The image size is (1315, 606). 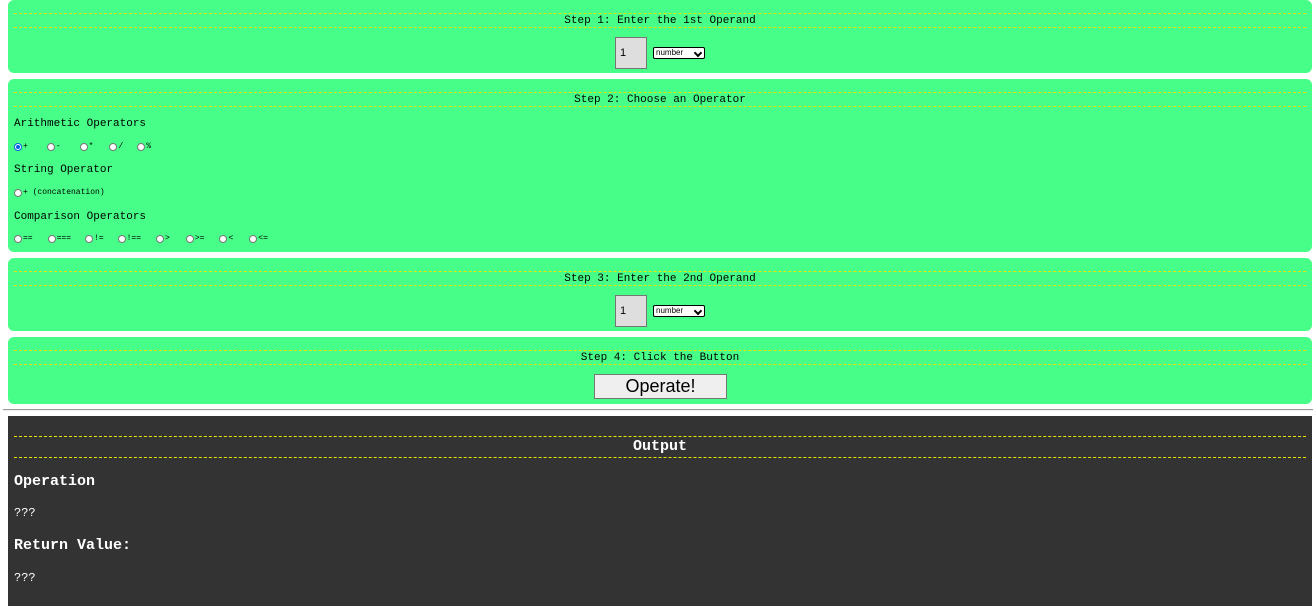 I want to click on arithmetic-operators-row: + - * / %, so click(x=82, y=147).